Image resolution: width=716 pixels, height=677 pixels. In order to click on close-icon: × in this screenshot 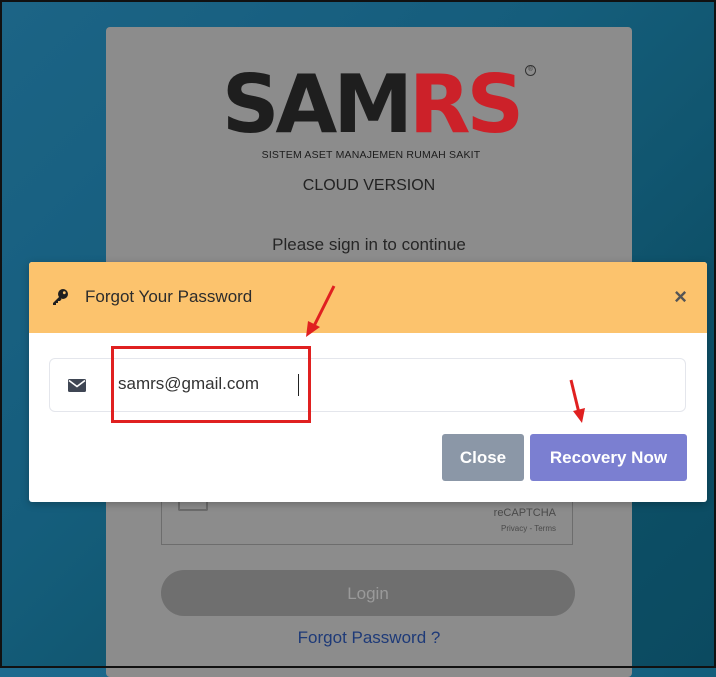, I will do `click(680, 297)`.